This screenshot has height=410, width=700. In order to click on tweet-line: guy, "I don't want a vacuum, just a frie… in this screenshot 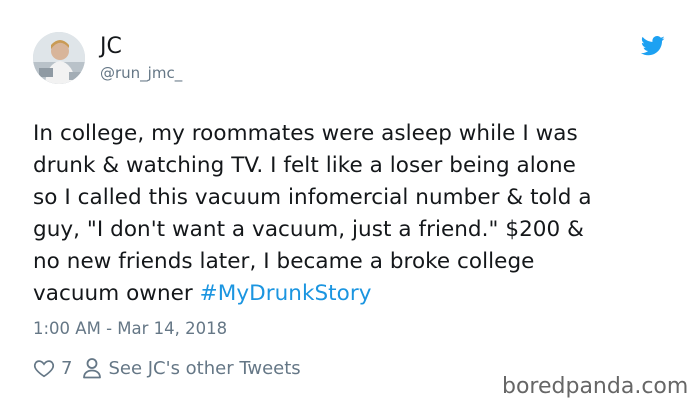, I will do `click(308, 229)`.